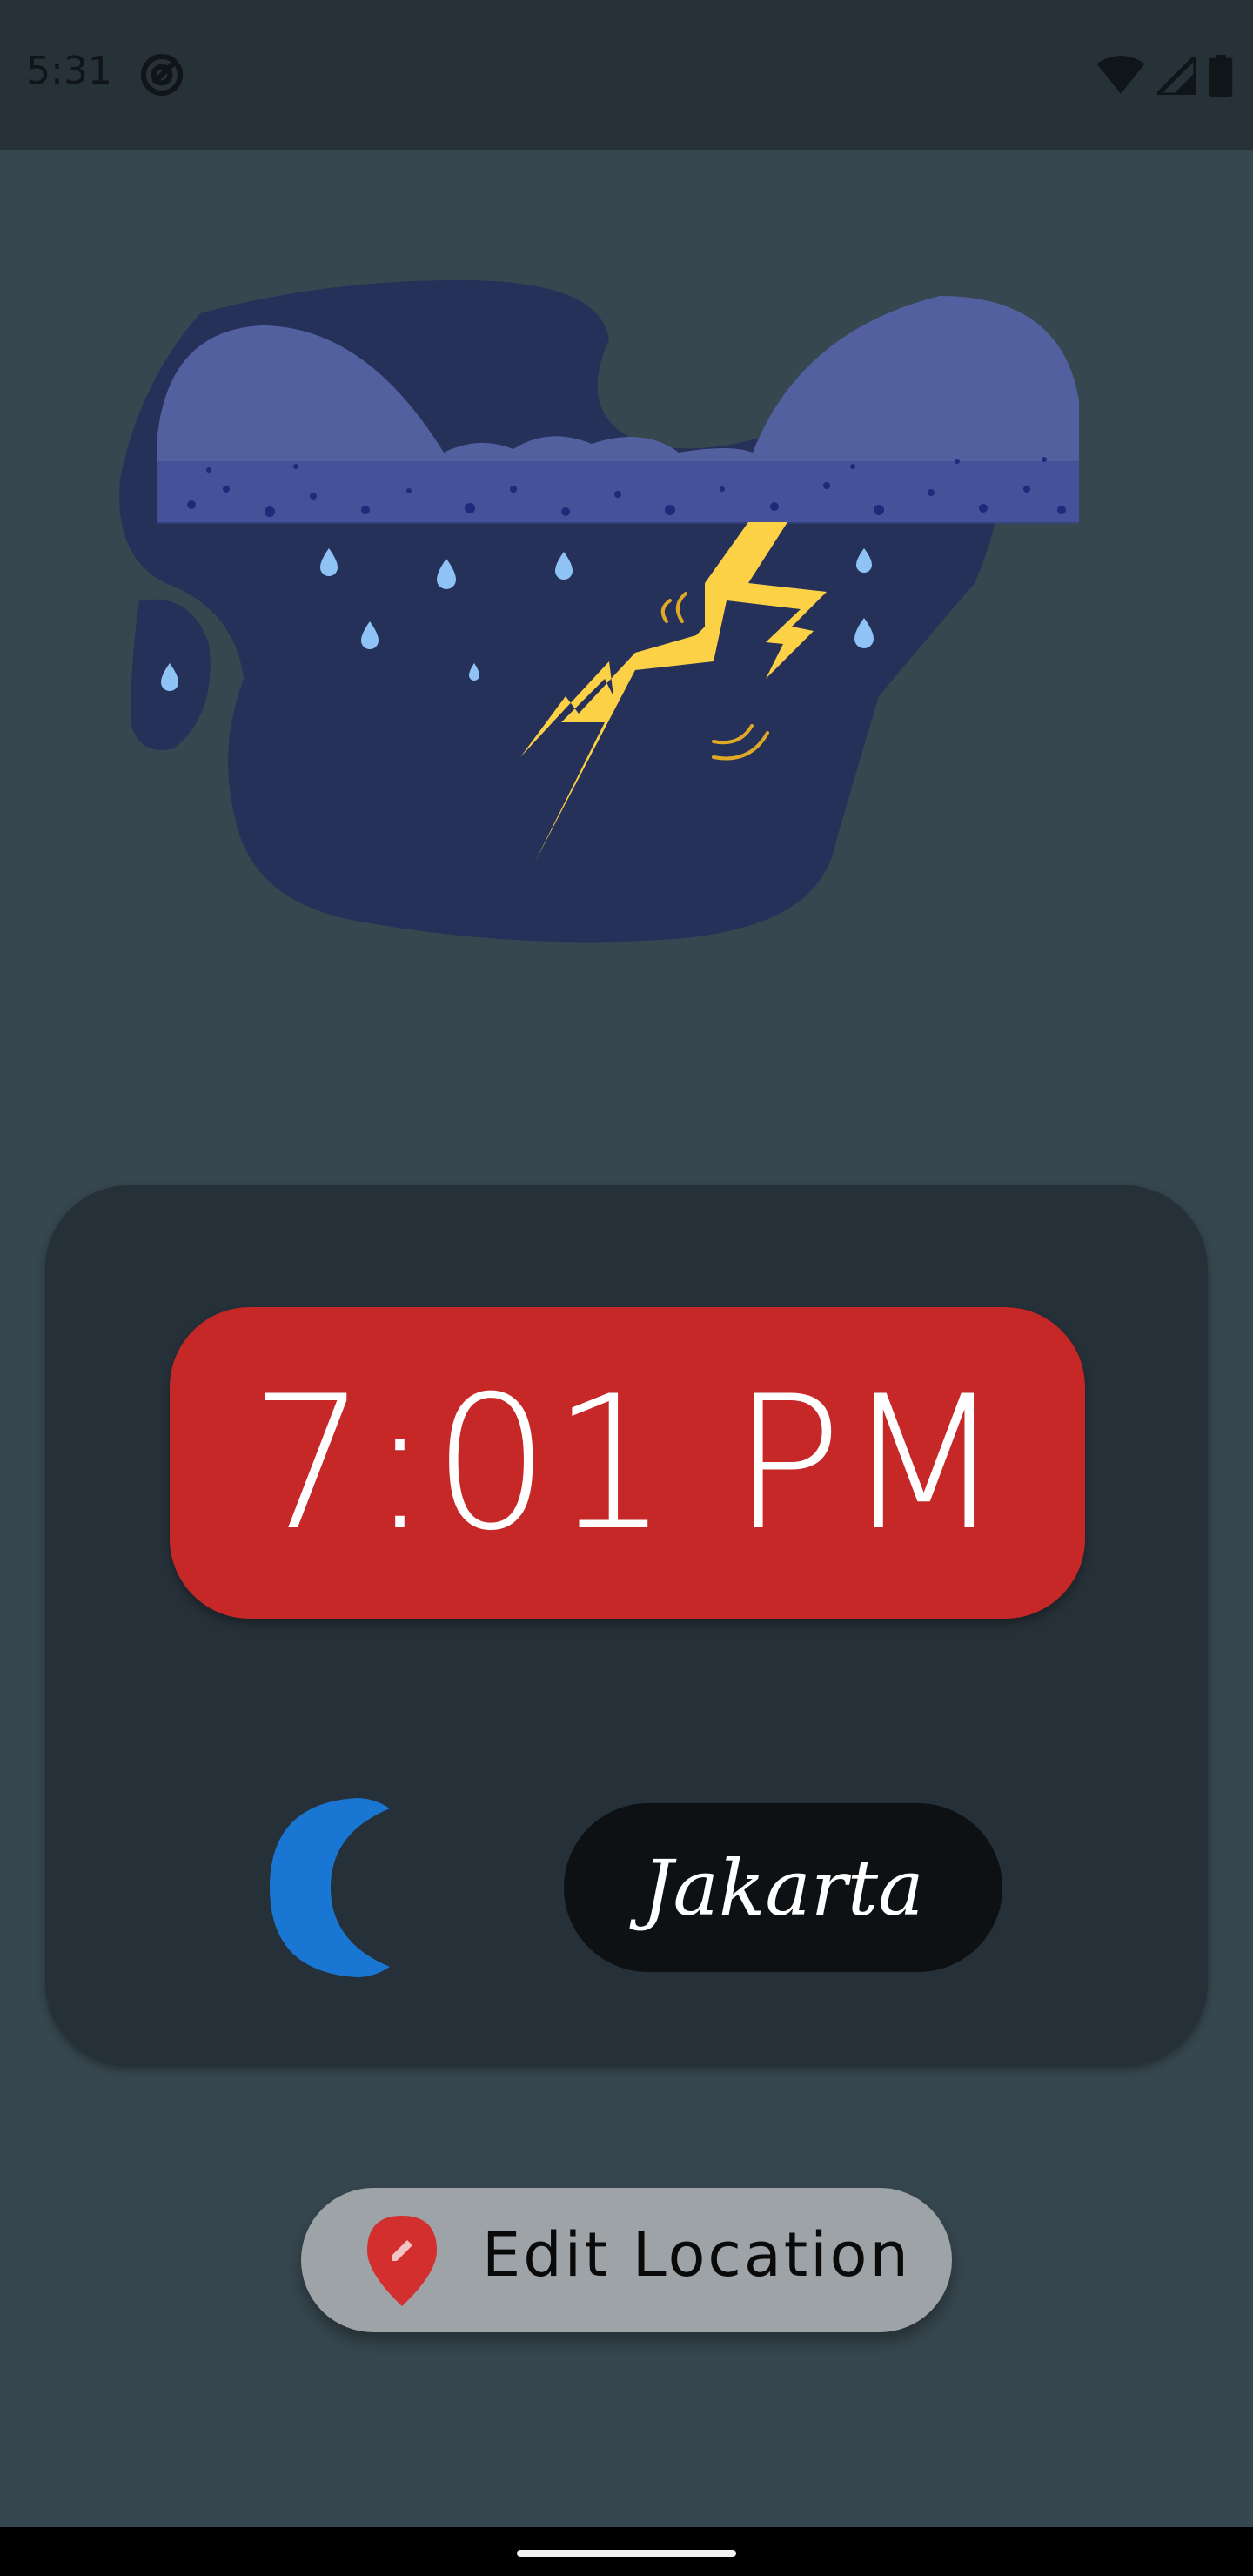  Describe the element at coordinates (162, 75) in the screenshot. I see `at-sign-icon` at that location.